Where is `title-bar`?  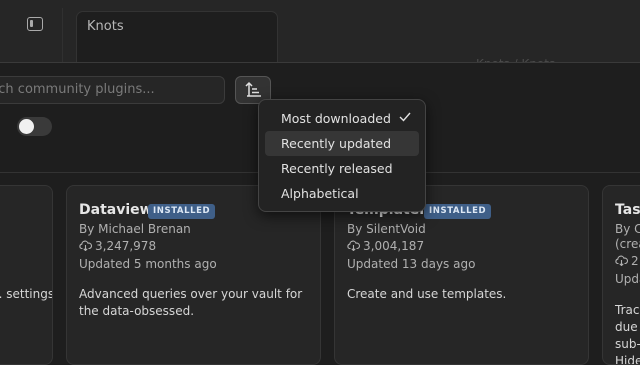
title-bar is located at coordinates (320, 4).